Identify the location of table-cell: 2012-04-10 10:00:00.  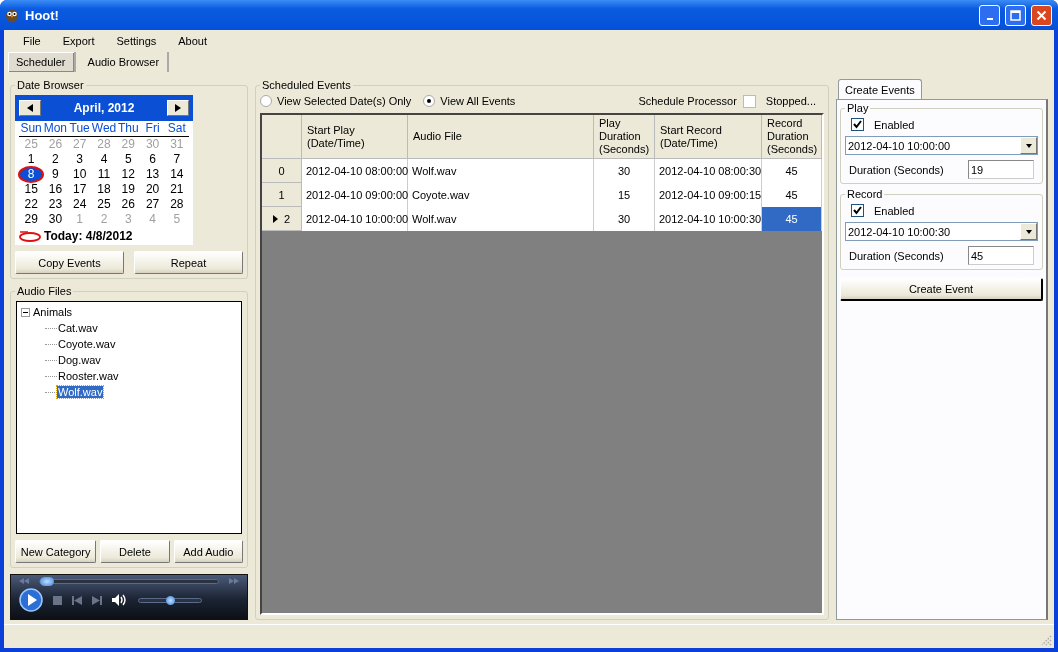
(355, 219).